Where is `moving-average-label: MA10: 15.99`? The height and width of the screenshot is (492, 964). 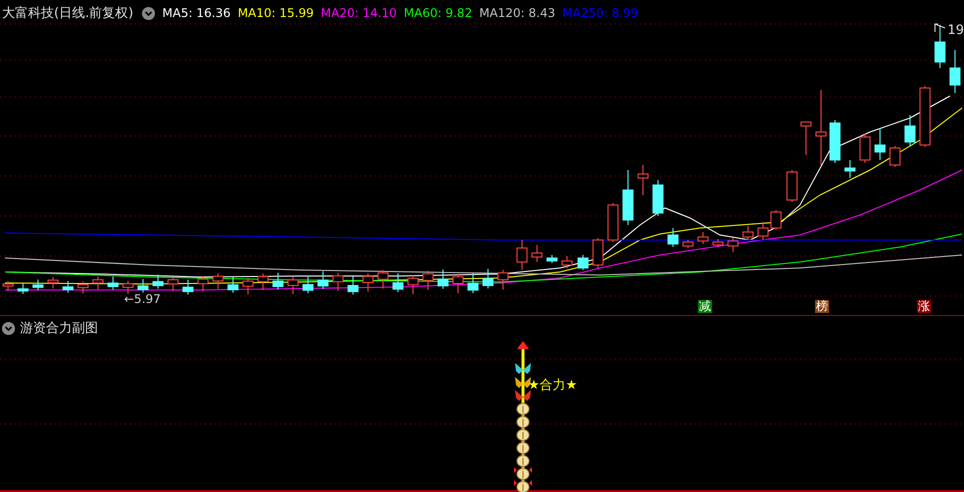 moving-average-label: MA10: 15.99 is located at coordinates (276, 13).